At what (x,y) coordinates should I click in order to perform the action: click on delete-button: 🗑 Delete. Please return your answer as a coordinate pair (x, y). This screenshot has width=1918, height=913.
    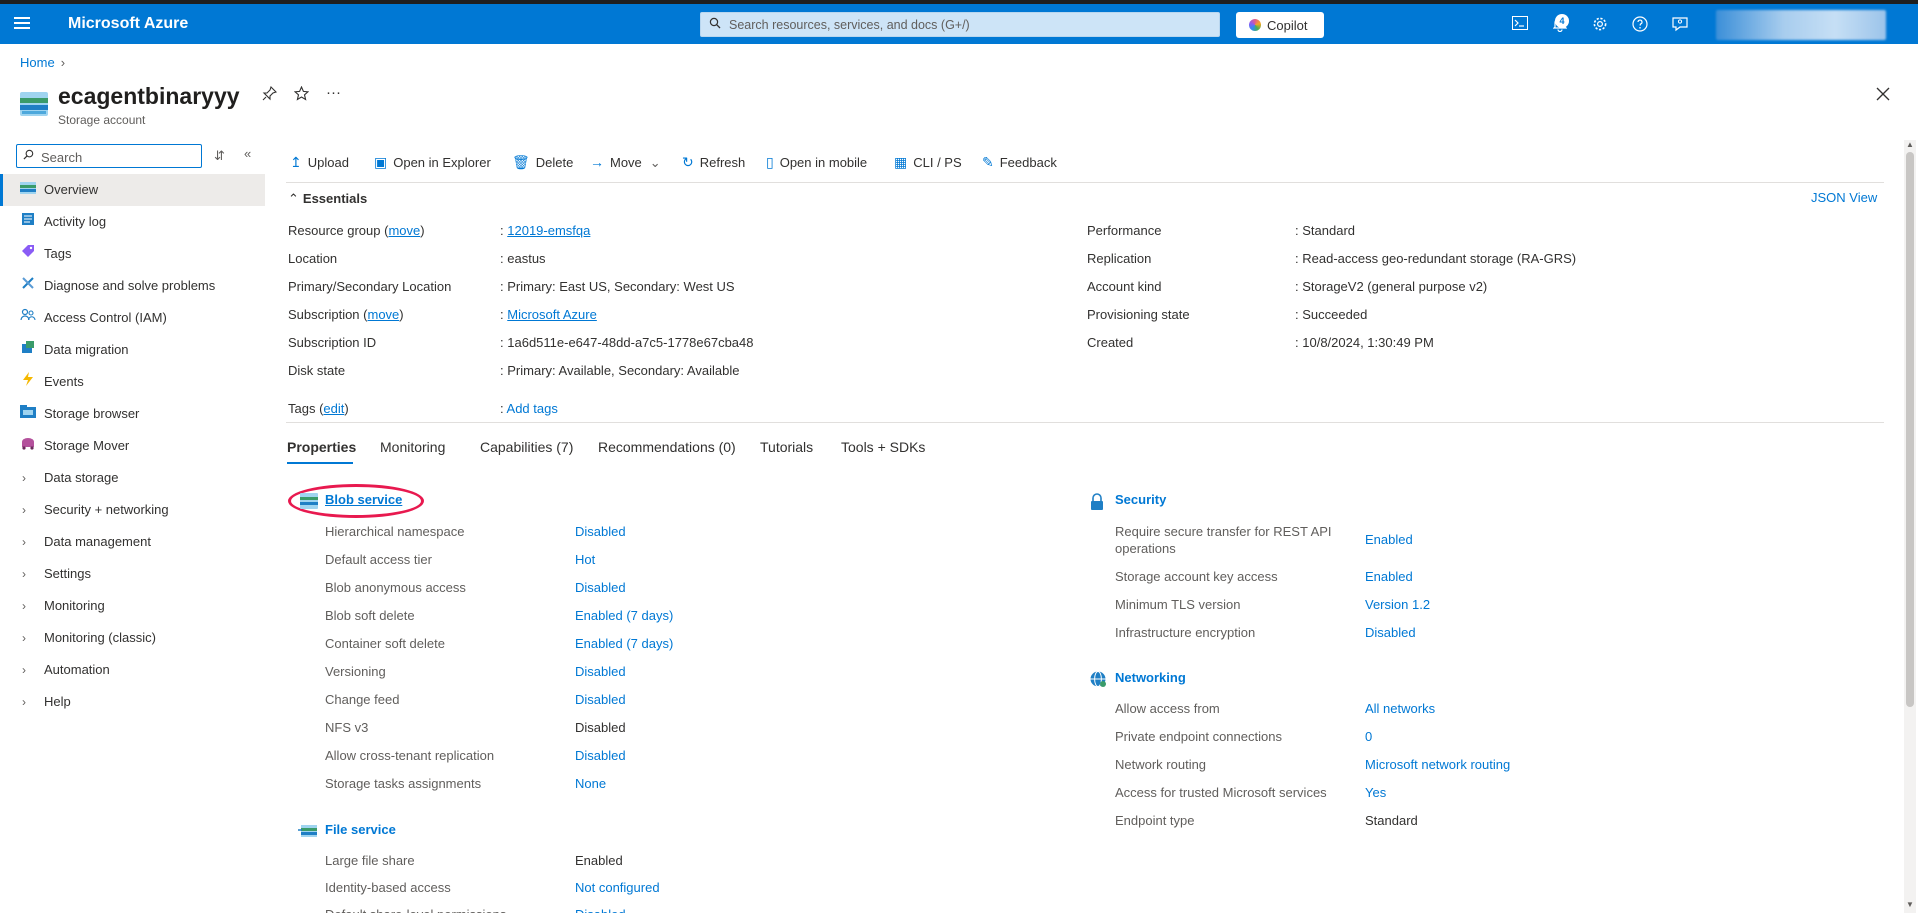
    Looking at the image, I should click on (542, 162).